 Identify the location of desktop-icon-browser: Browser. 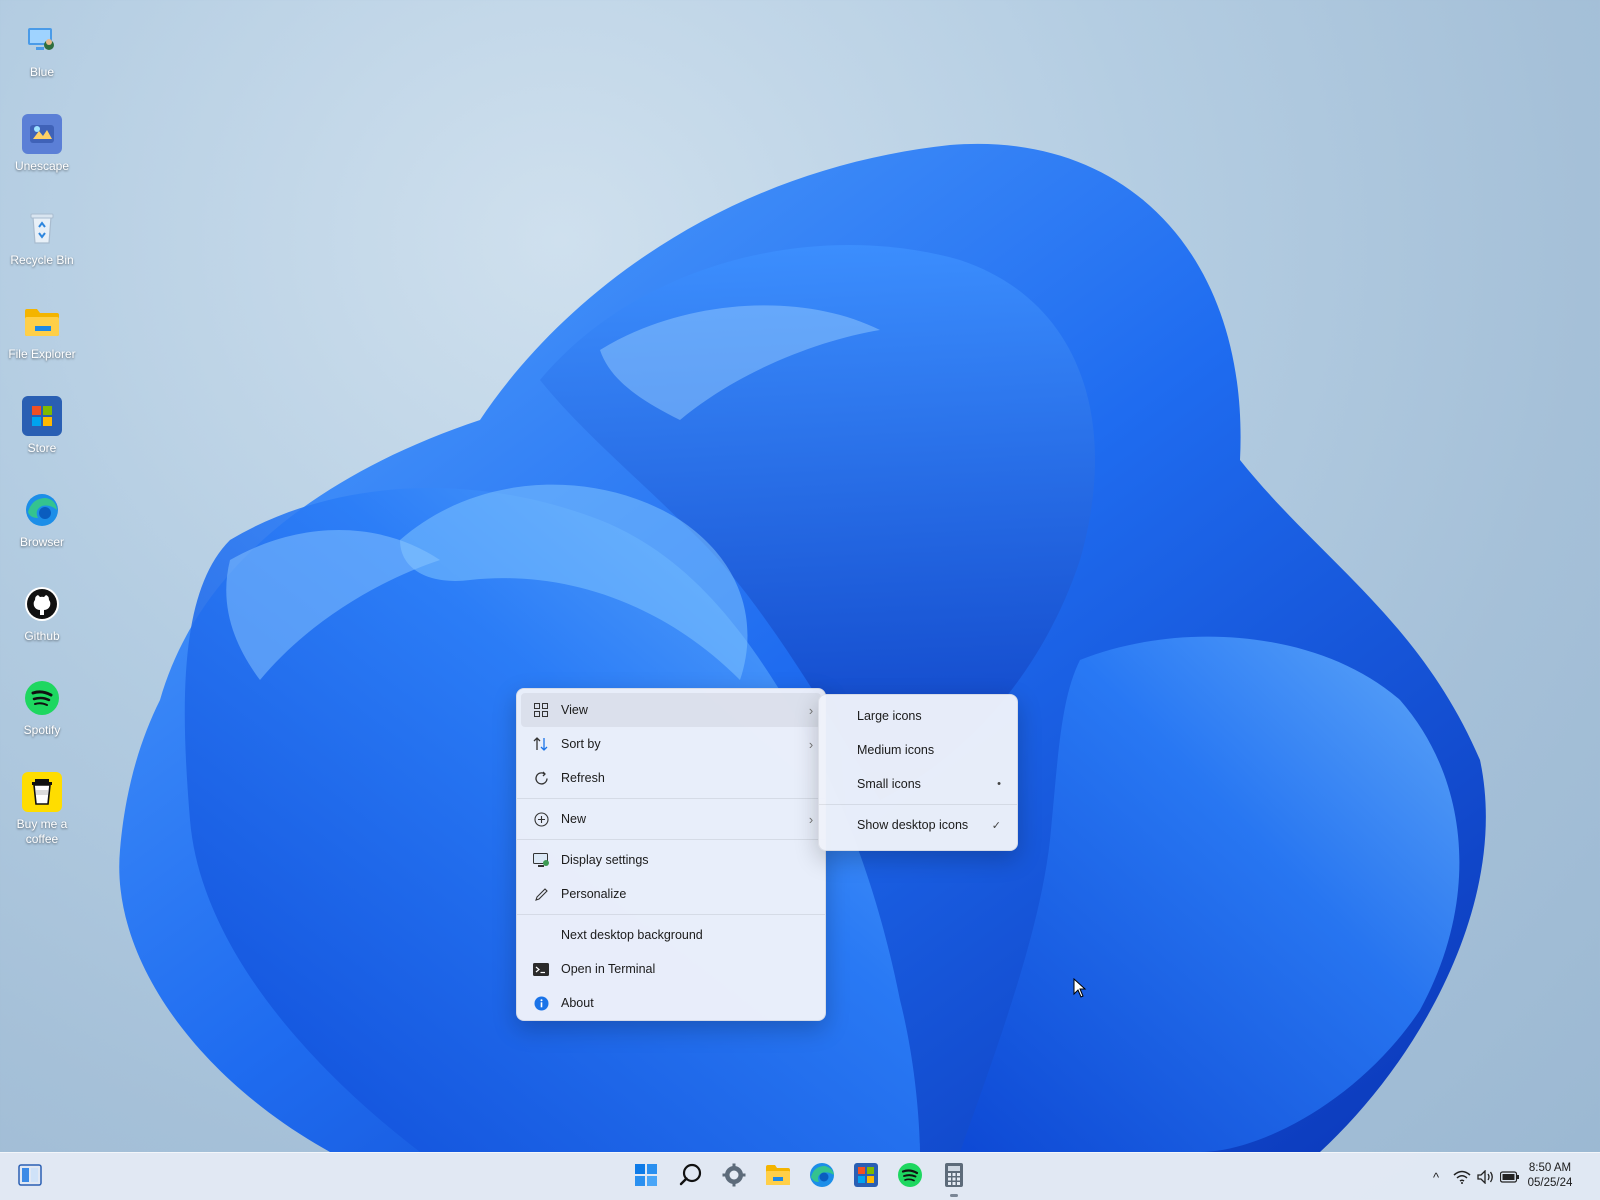
(42, 528).